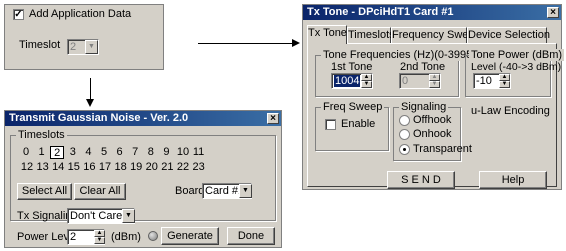  I want to click on timeslot-cell: 1, so click(42, 152).